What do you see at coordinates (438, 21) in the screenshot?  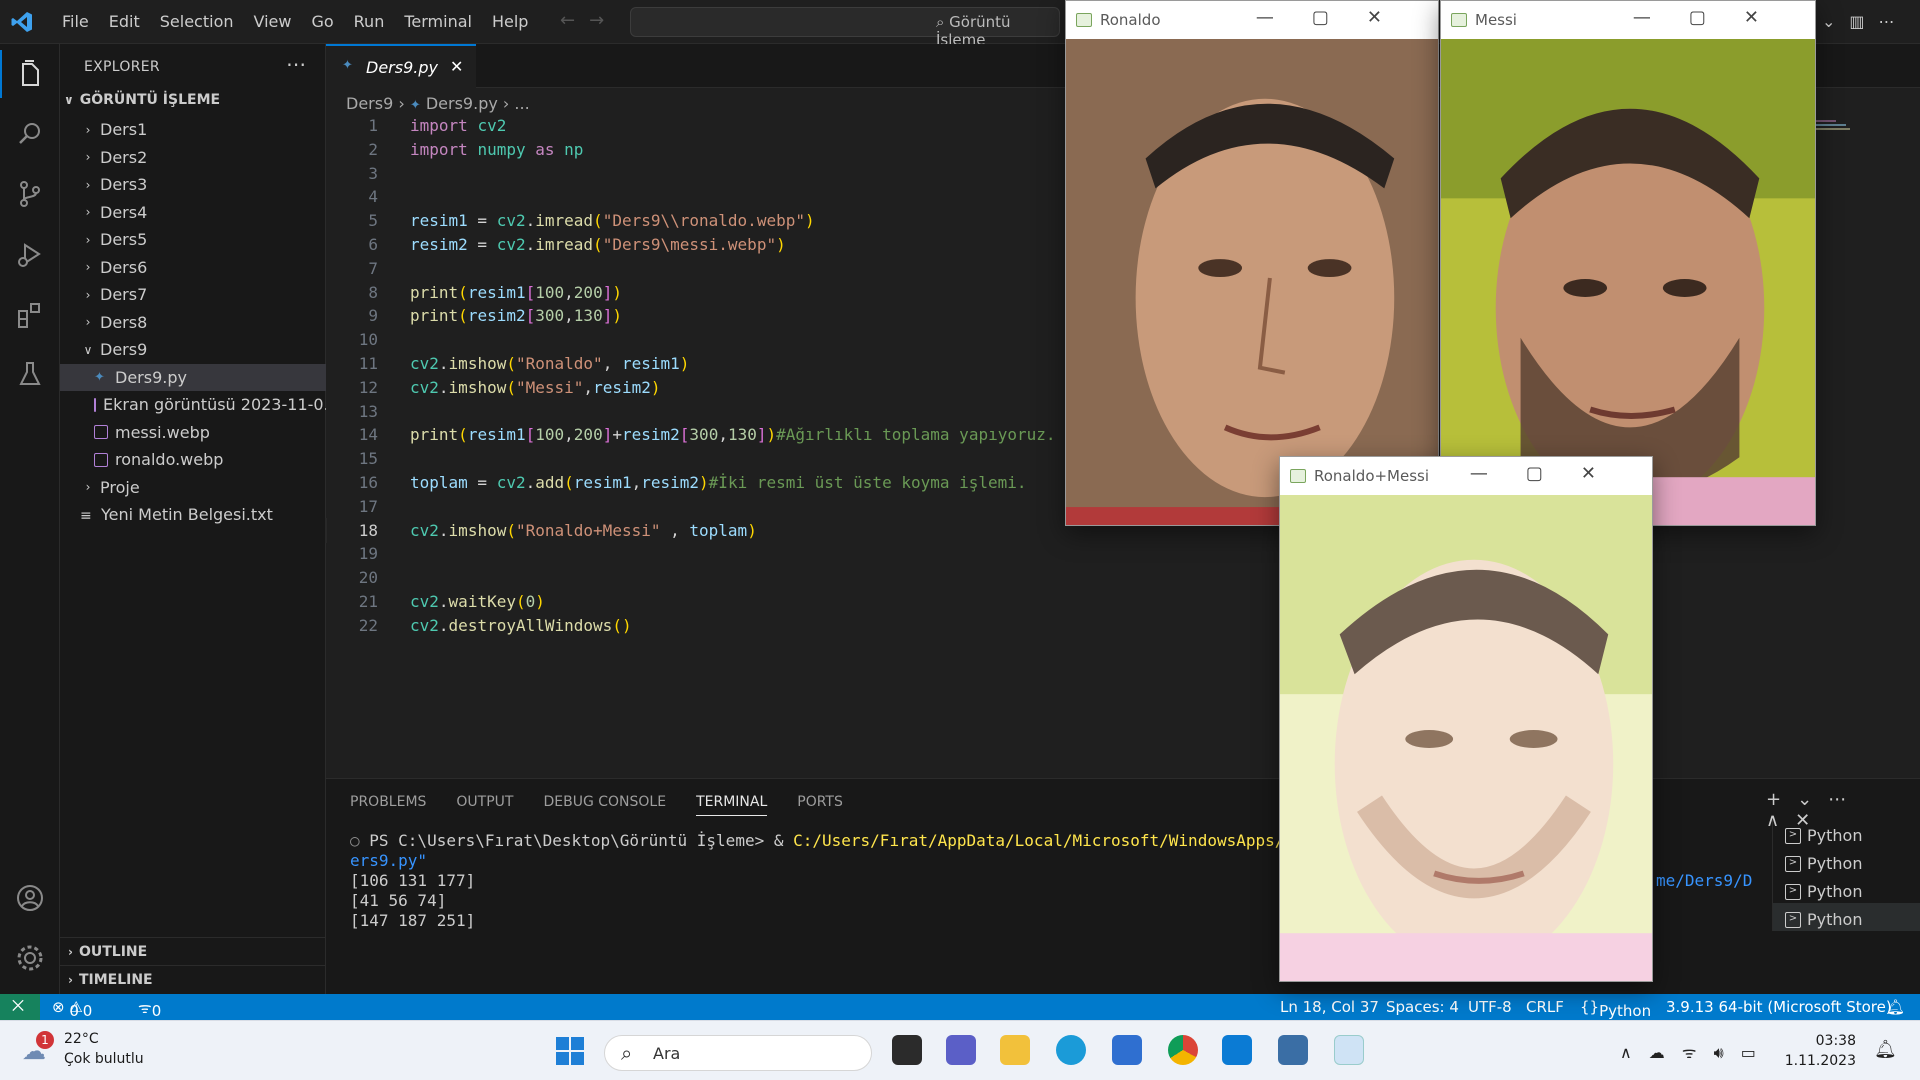 I see `menu-terminal: Terminal` at bounding box center [438, 21].